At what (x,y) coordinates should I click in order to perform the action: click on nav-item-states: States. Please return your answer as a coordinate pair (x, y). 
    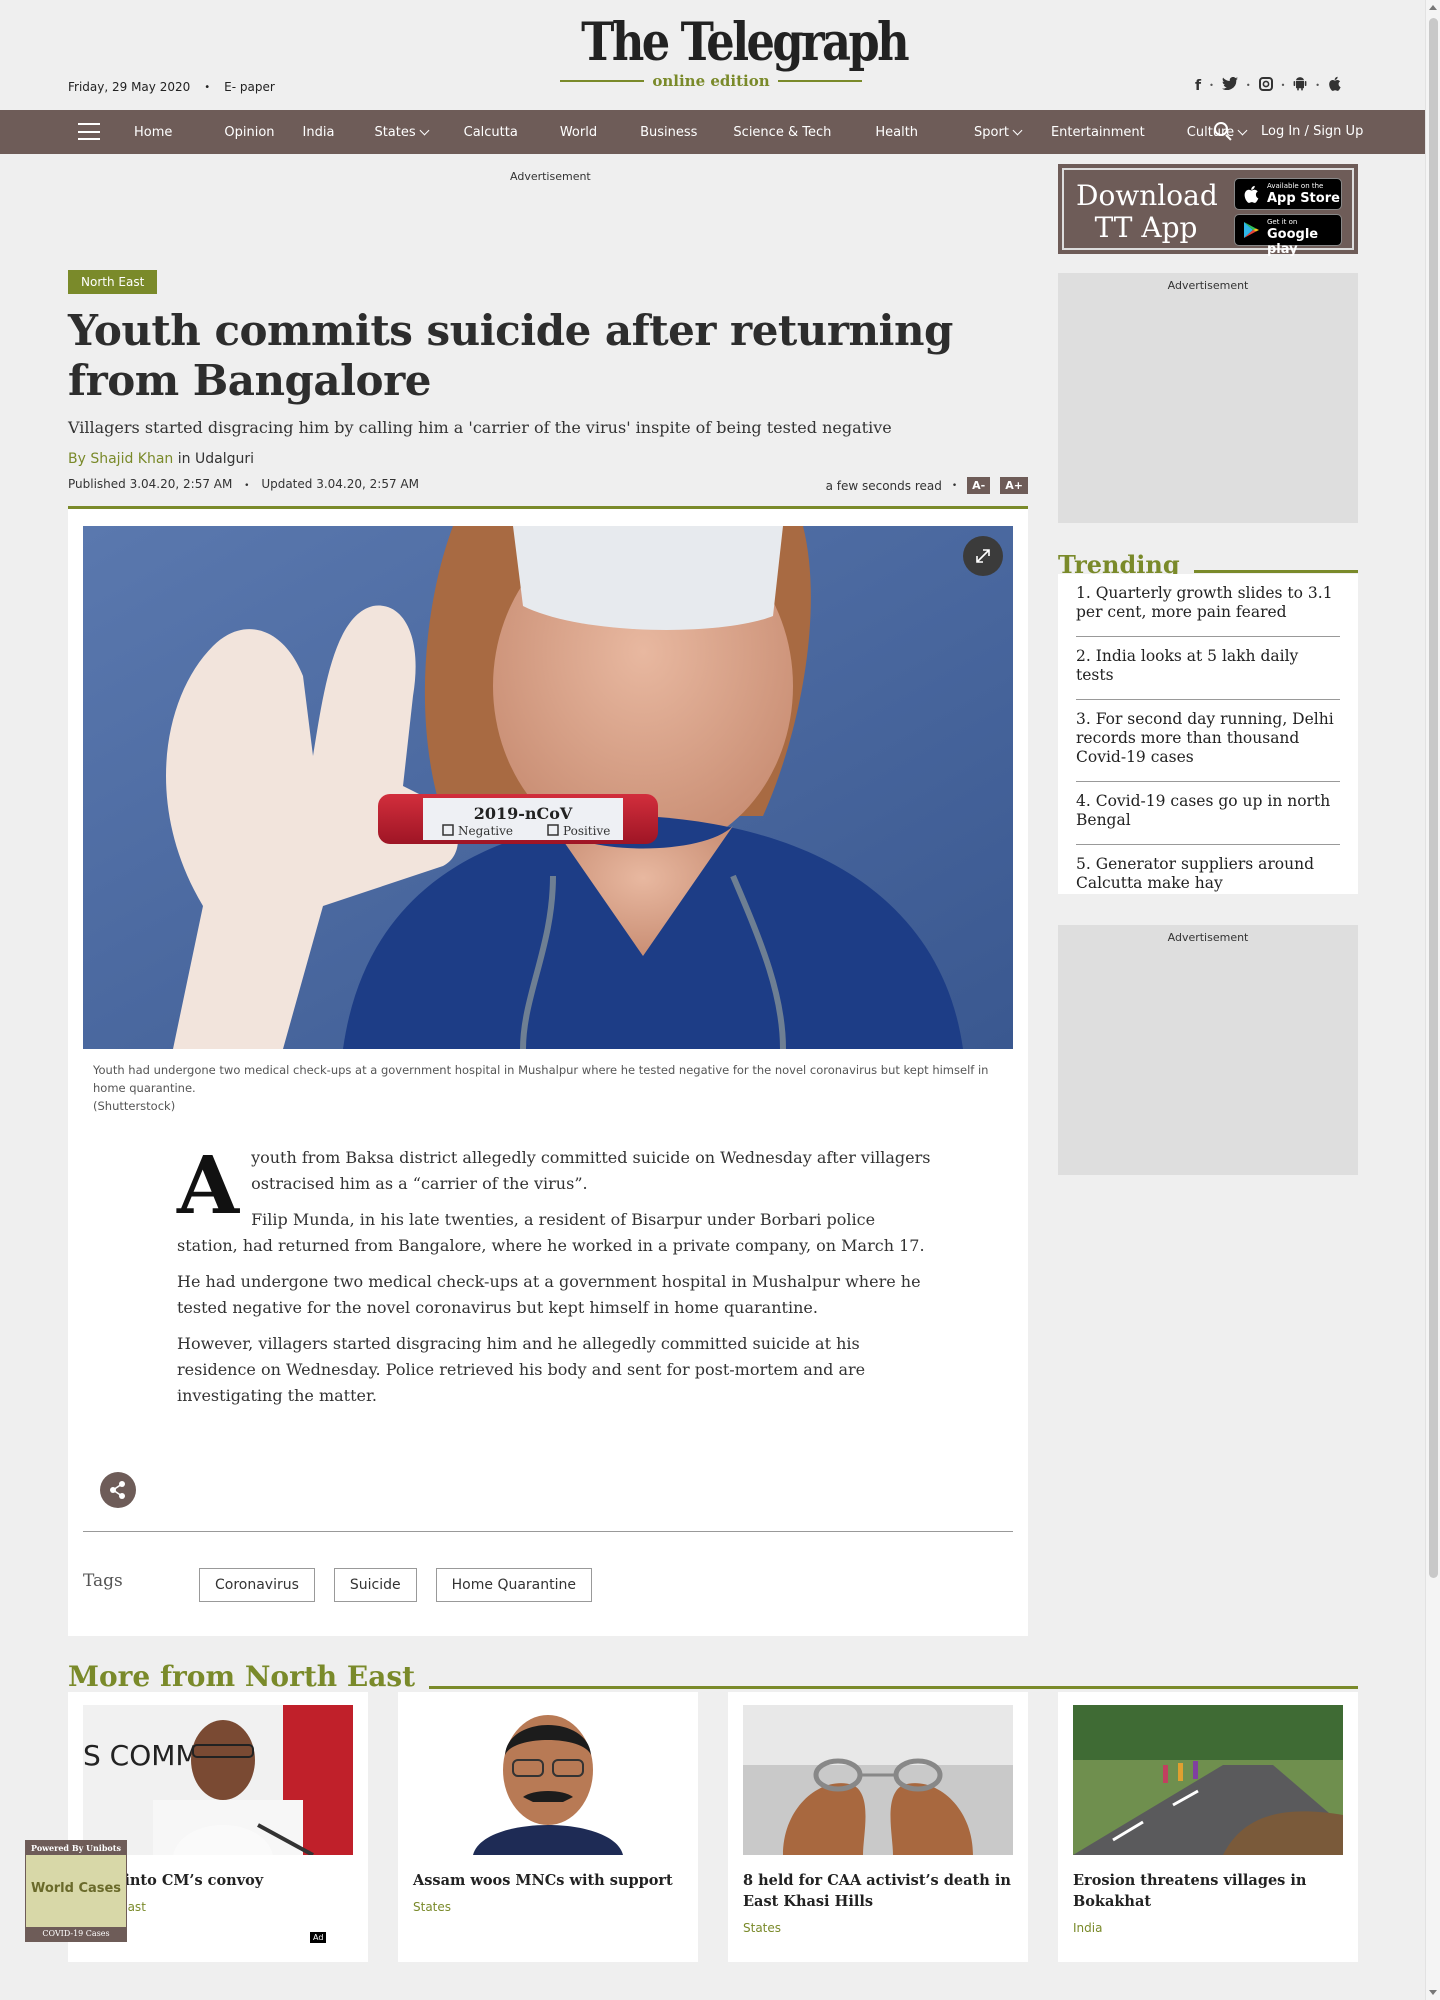
    Looking at the image, I should click on (402, 132).